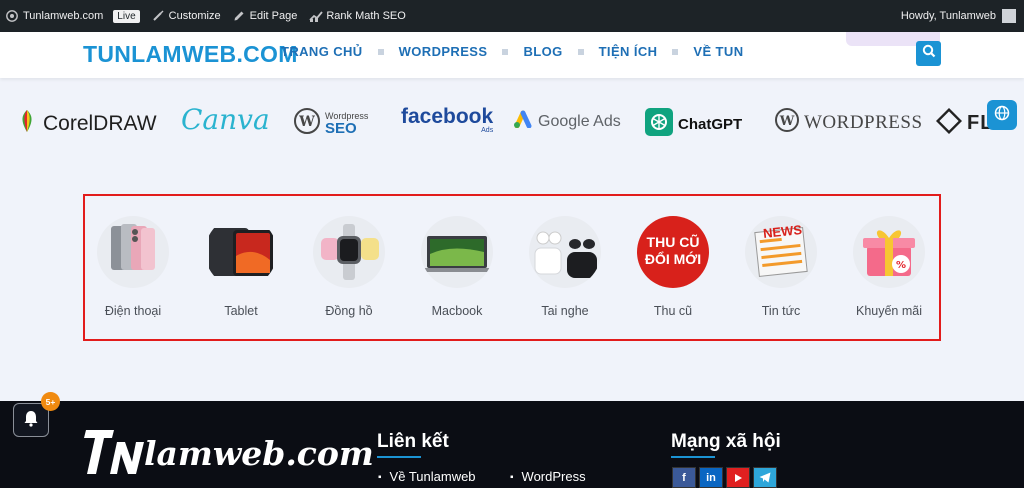 The width and height of the screenshot is (1024, 488). I want to click on category-item-promo: % Khuyến mãi, so click(889, 267).